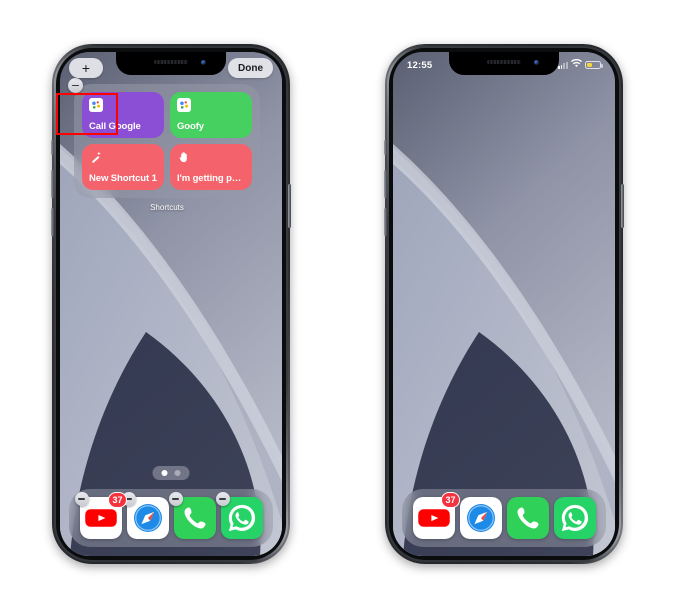  Describe the element at coordinates (123, 115) in the screenshot. I see `shortcut-tile: Call Google` at that location.